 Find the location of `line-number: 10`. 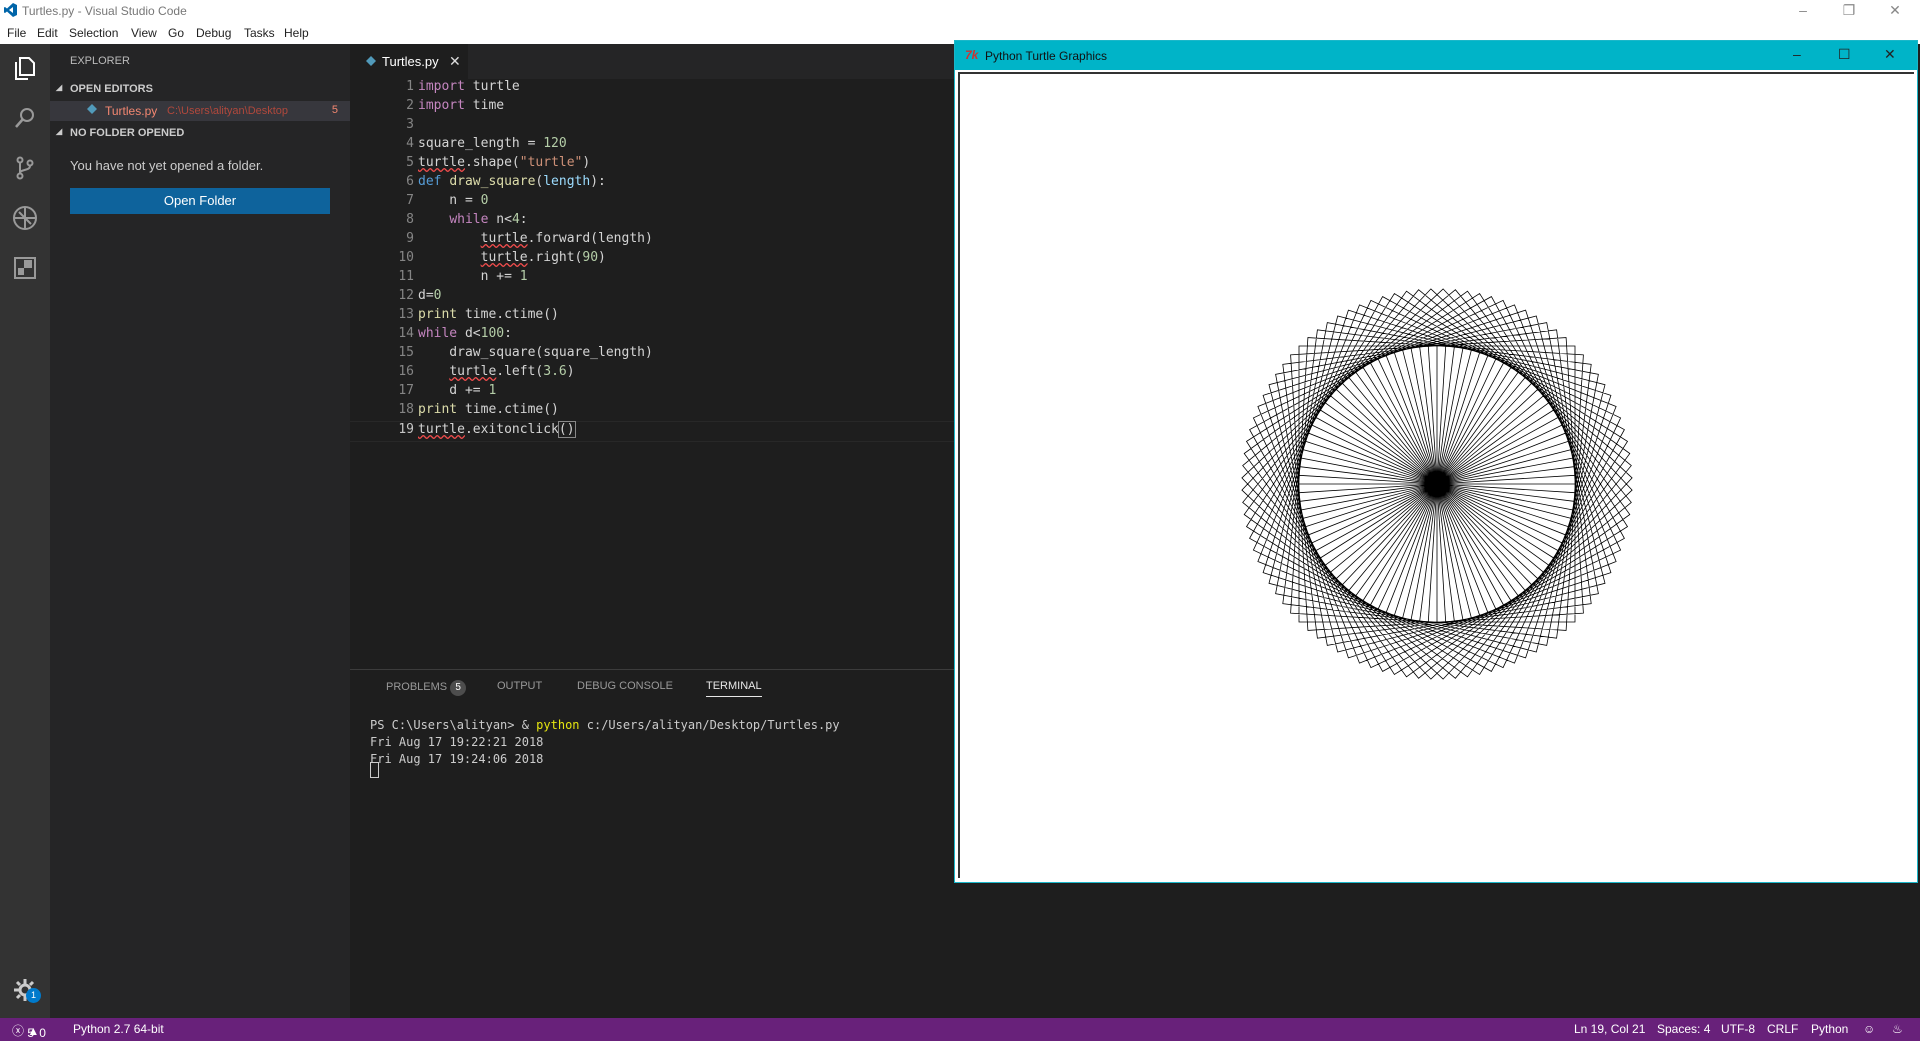

line-number: 10 is located at coordinates (406, 257).